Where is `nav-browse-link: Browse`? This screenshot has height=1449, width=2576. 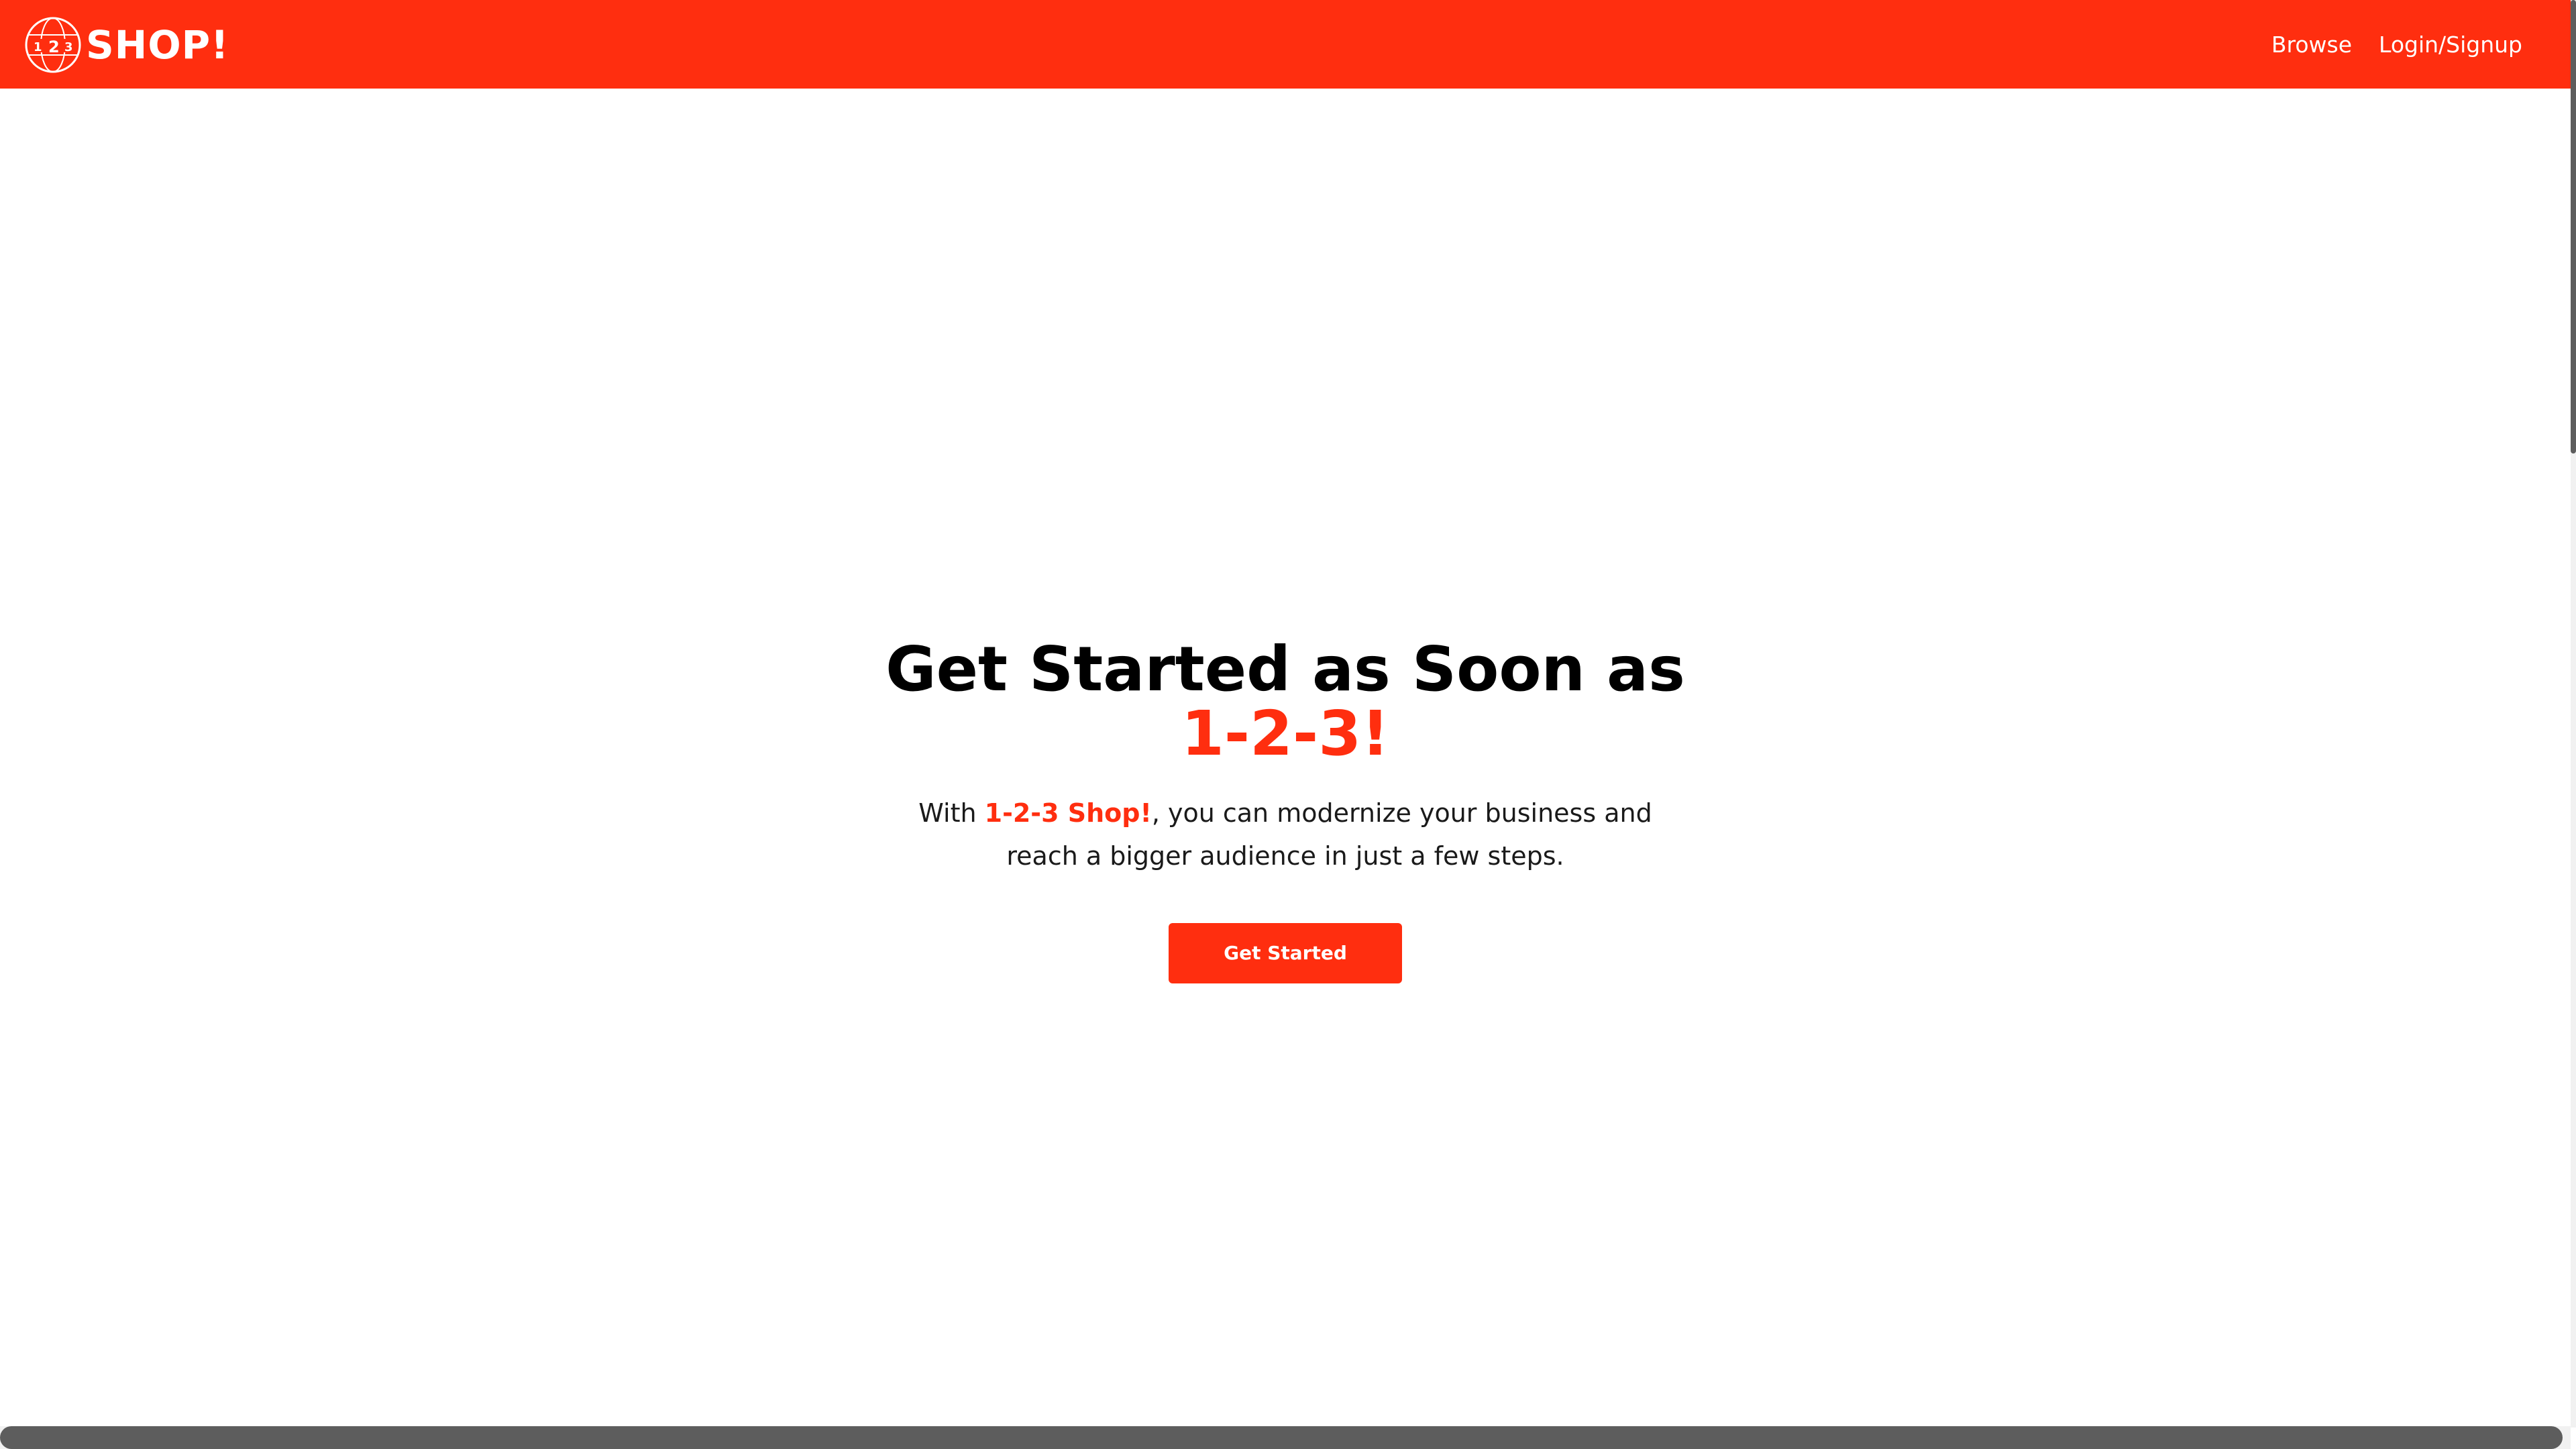
nav-browse-link: Browse is located at coordinates (2311, 45).